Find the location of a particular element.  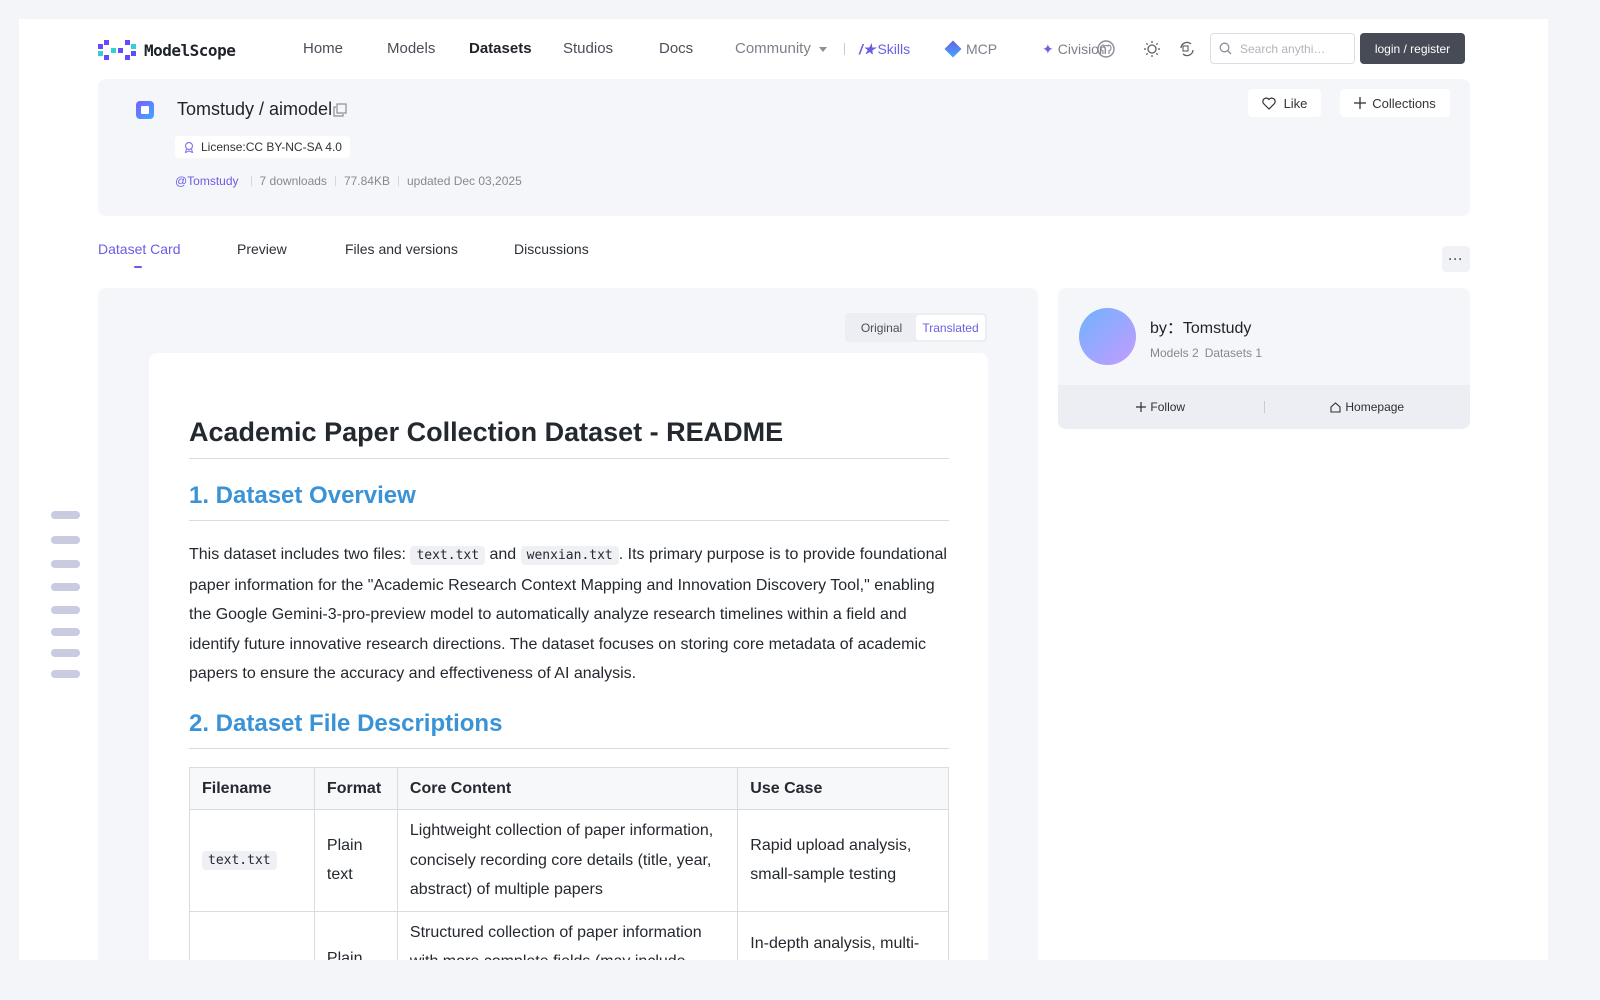

license-badge: License:CC BY-NC-SA 4.0 is located at coordinates (262, 147).